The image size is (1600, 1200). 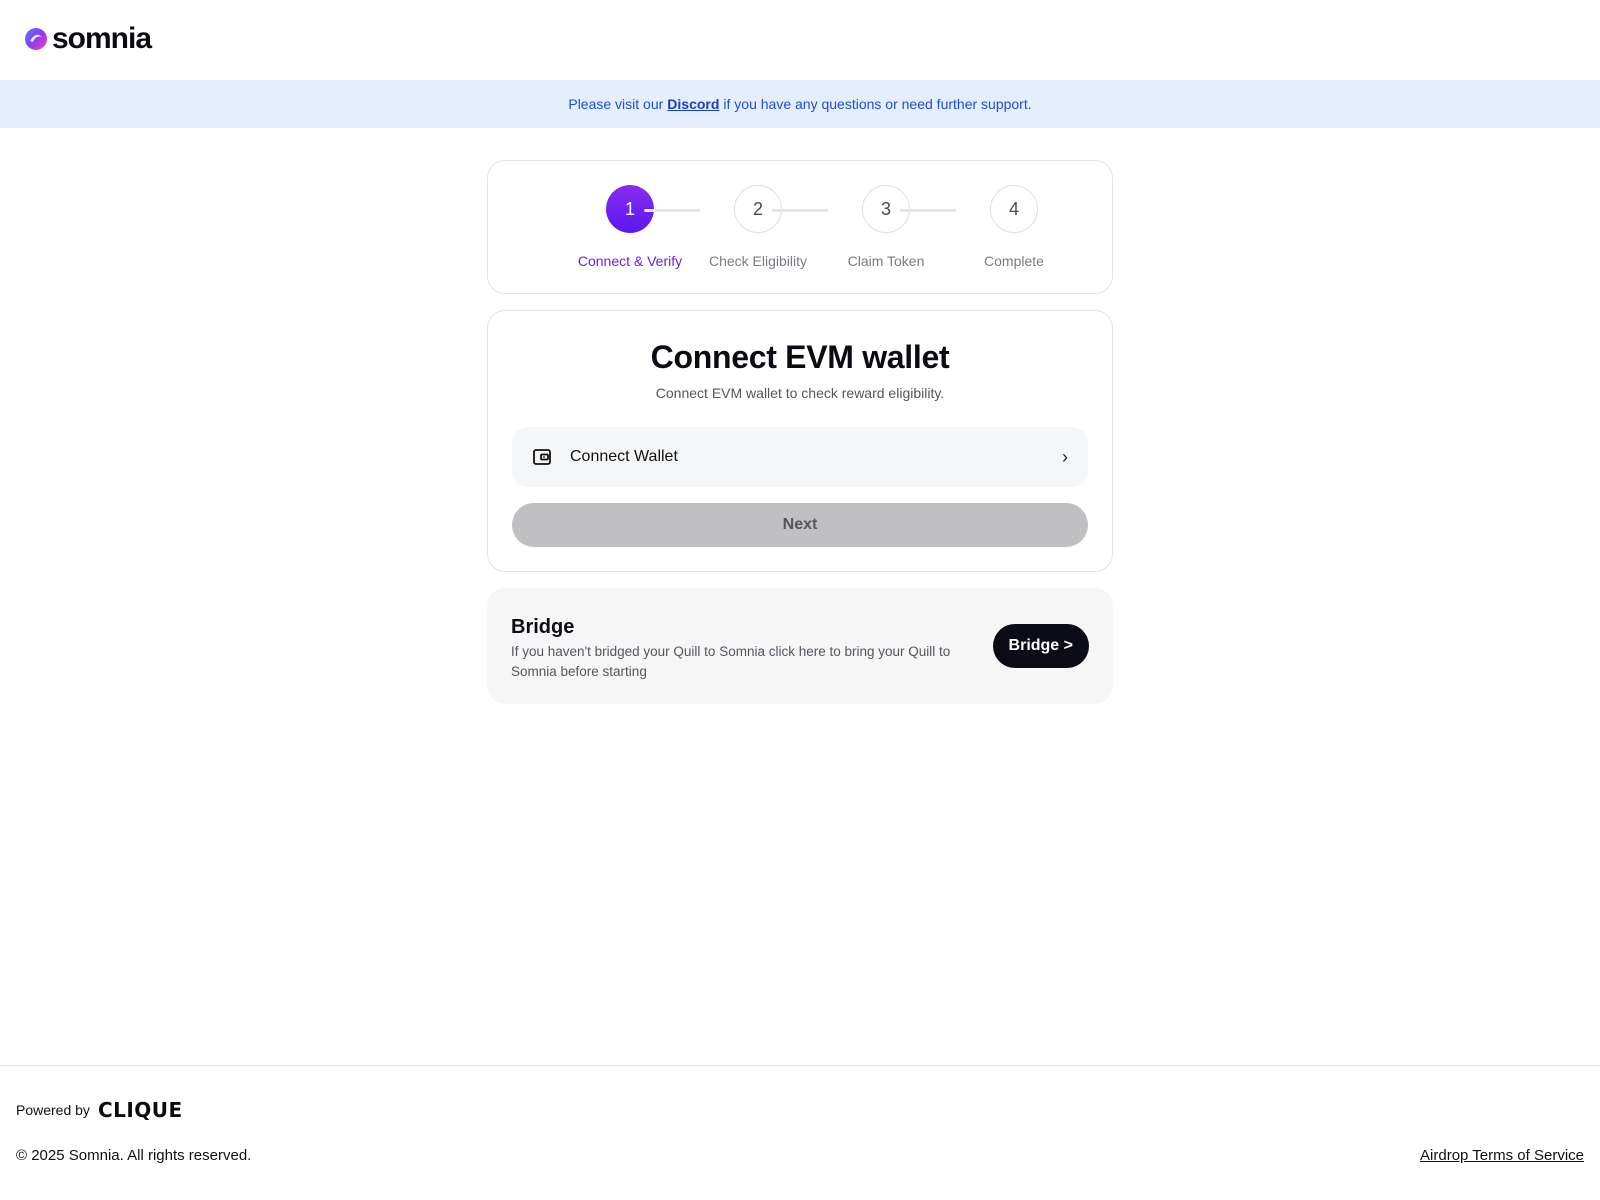 I want to click on footer-divider, so click(x=800, y=1065).